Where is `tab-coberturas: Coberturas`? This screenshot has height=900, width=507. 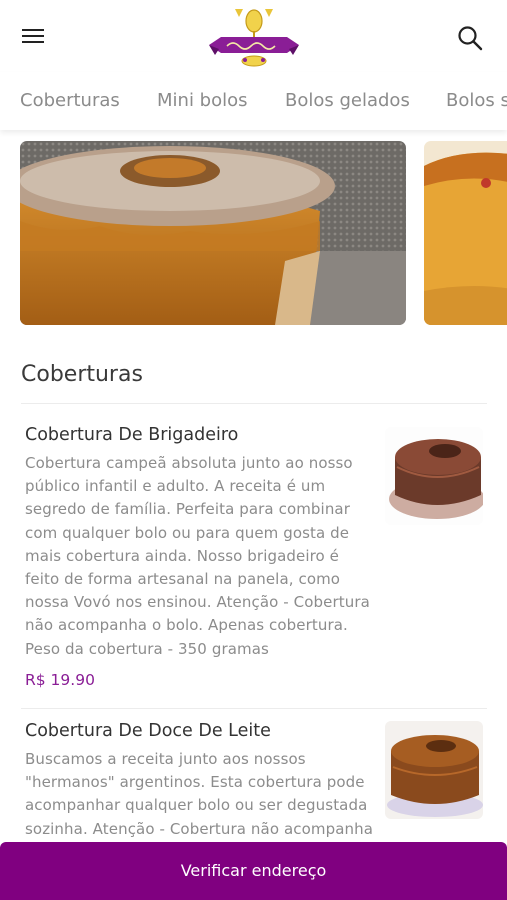
tab-coberturas: Coberturas is located at coordinates (70, 100).